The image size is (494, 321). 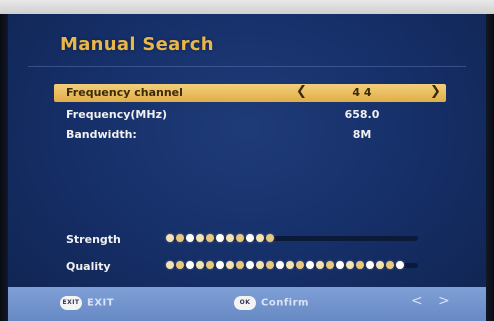 I want to click on quality-label: Quality, so click(x=88, y=266).